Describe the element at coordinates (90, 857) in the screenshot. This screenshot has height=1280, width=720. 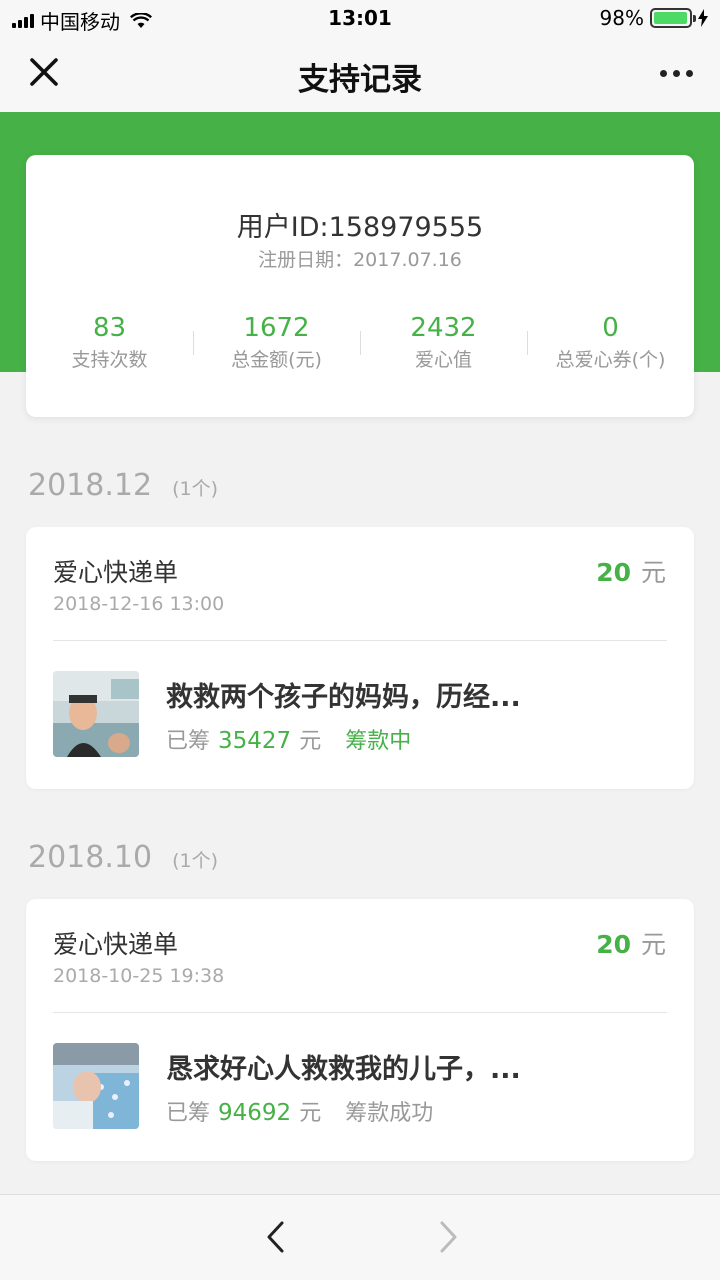
I see `month-label: 2018.10` at that location.